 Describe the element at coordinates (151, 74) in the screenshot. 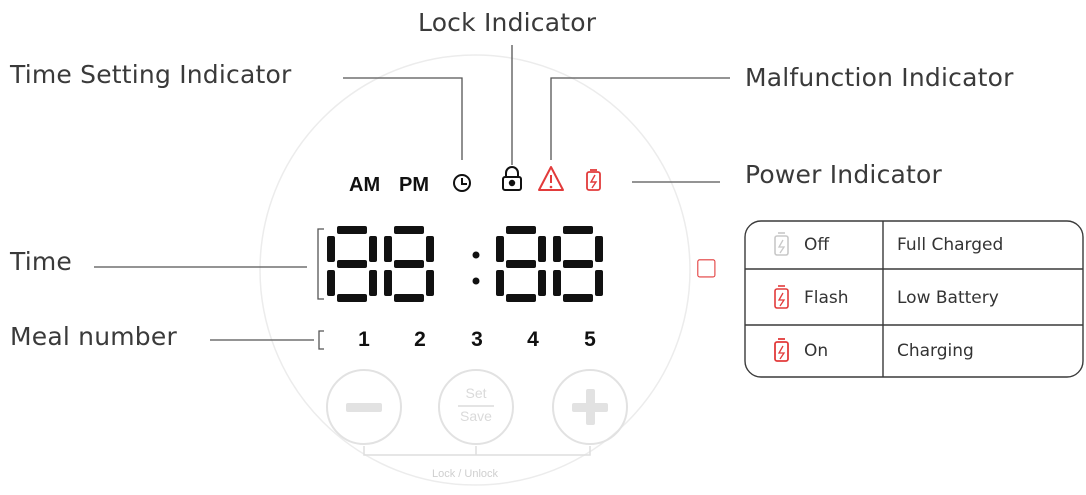

I see `time-setting-indicator-label: Time Setting Indicator` at that location.